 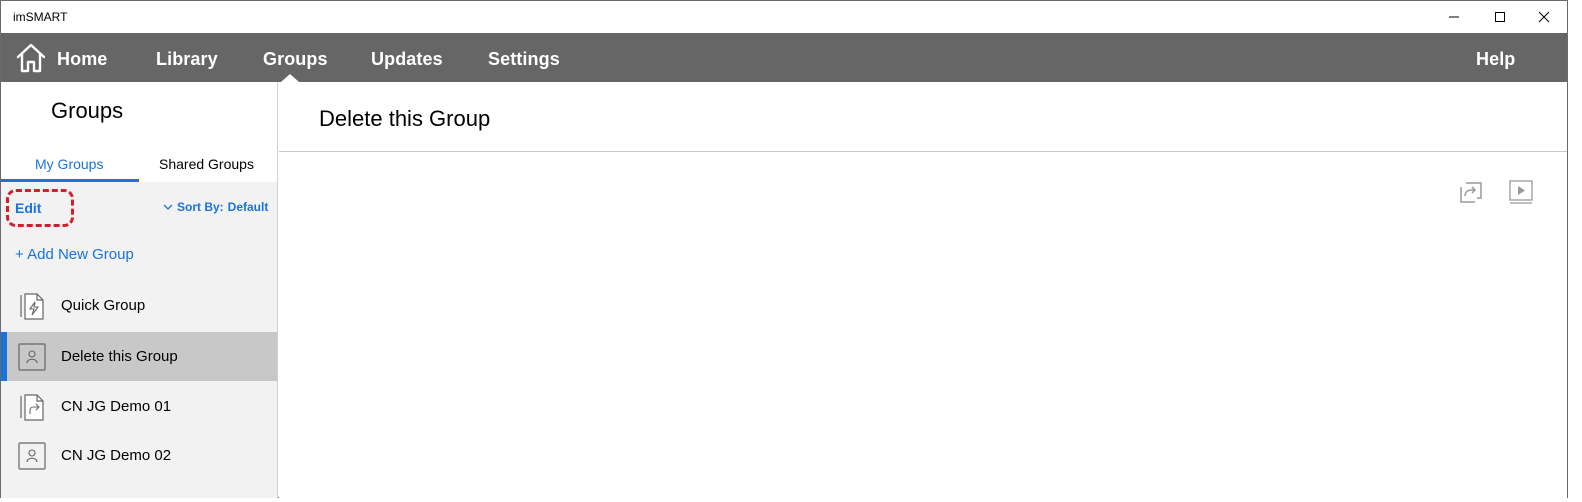 I want to click on header-divider, so click(x=923, y=151).